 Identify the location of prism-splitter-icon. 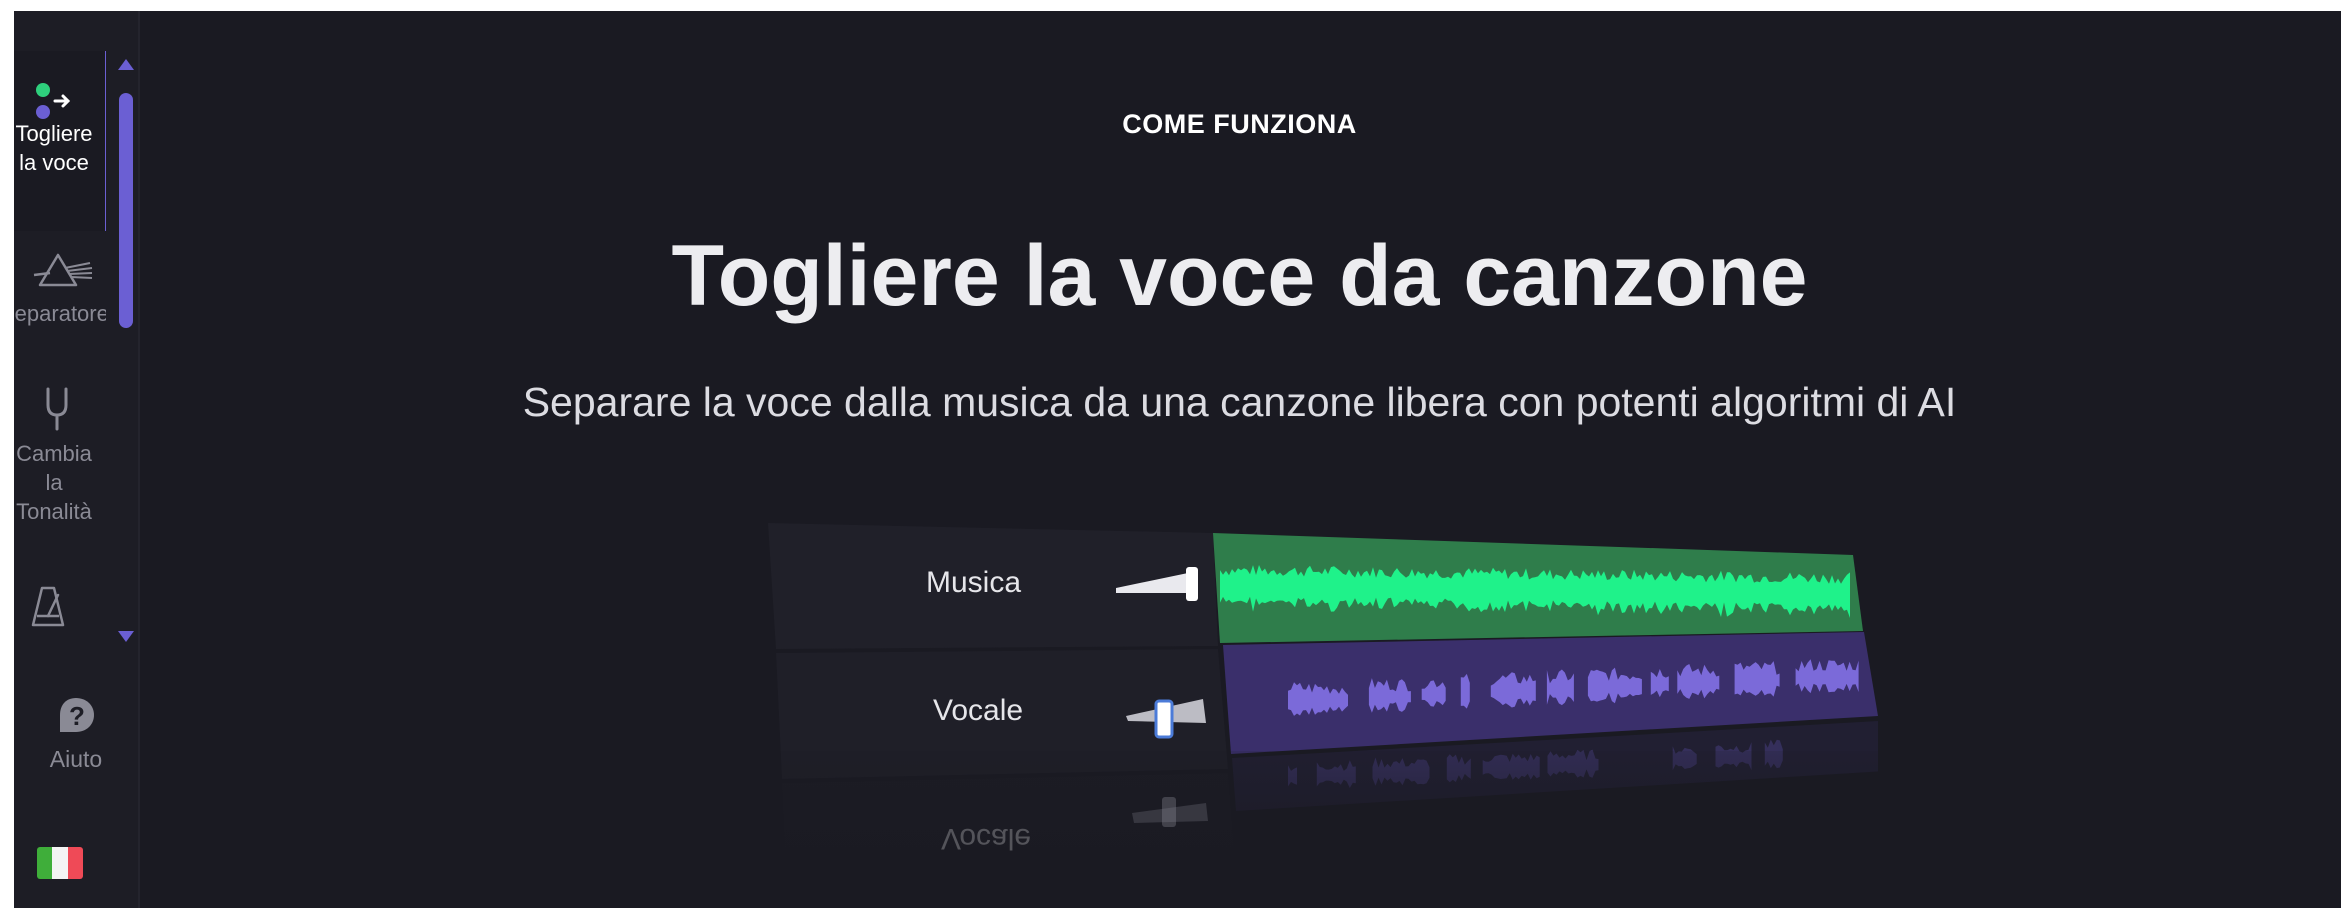
(63, 270).